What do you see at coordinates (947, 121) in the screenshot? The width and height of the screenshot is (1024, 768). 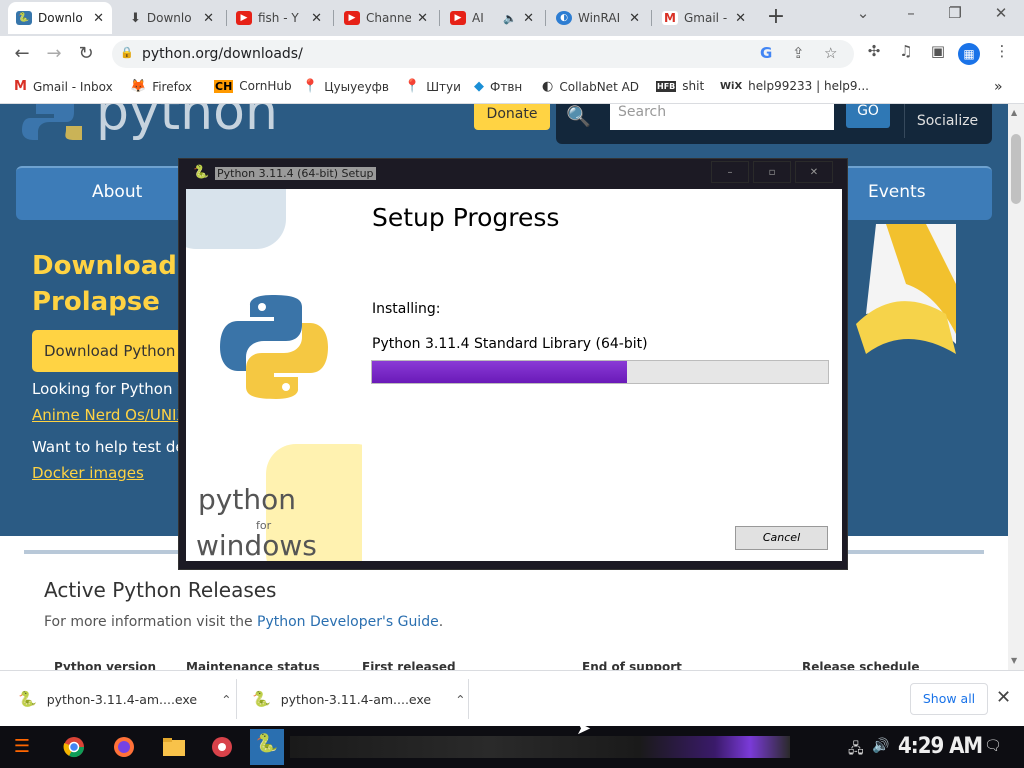 I see `socialize-button: Socialize` at bounding box center [947, 121].